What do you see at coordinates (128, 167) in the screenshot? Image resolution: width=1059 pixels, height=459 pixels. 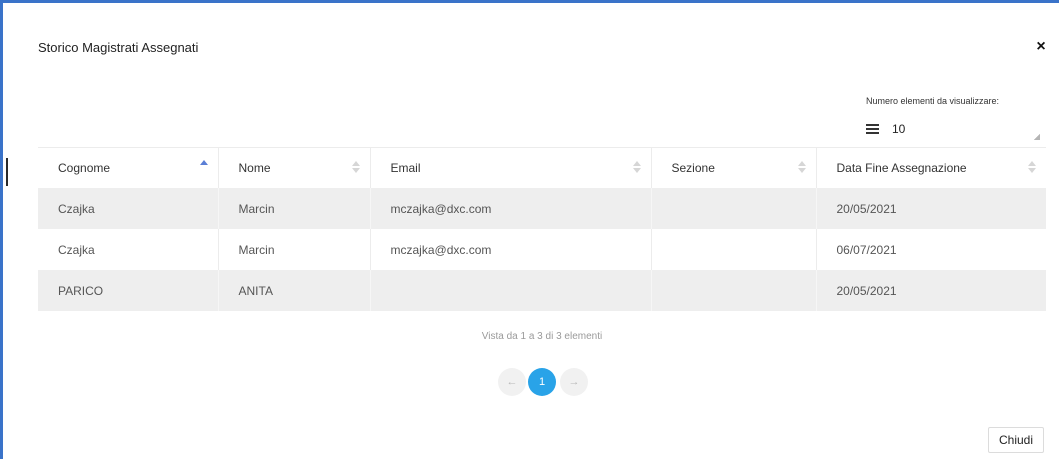 I see `column-header-cognome: Cognome` at bounding box center [128, 167].